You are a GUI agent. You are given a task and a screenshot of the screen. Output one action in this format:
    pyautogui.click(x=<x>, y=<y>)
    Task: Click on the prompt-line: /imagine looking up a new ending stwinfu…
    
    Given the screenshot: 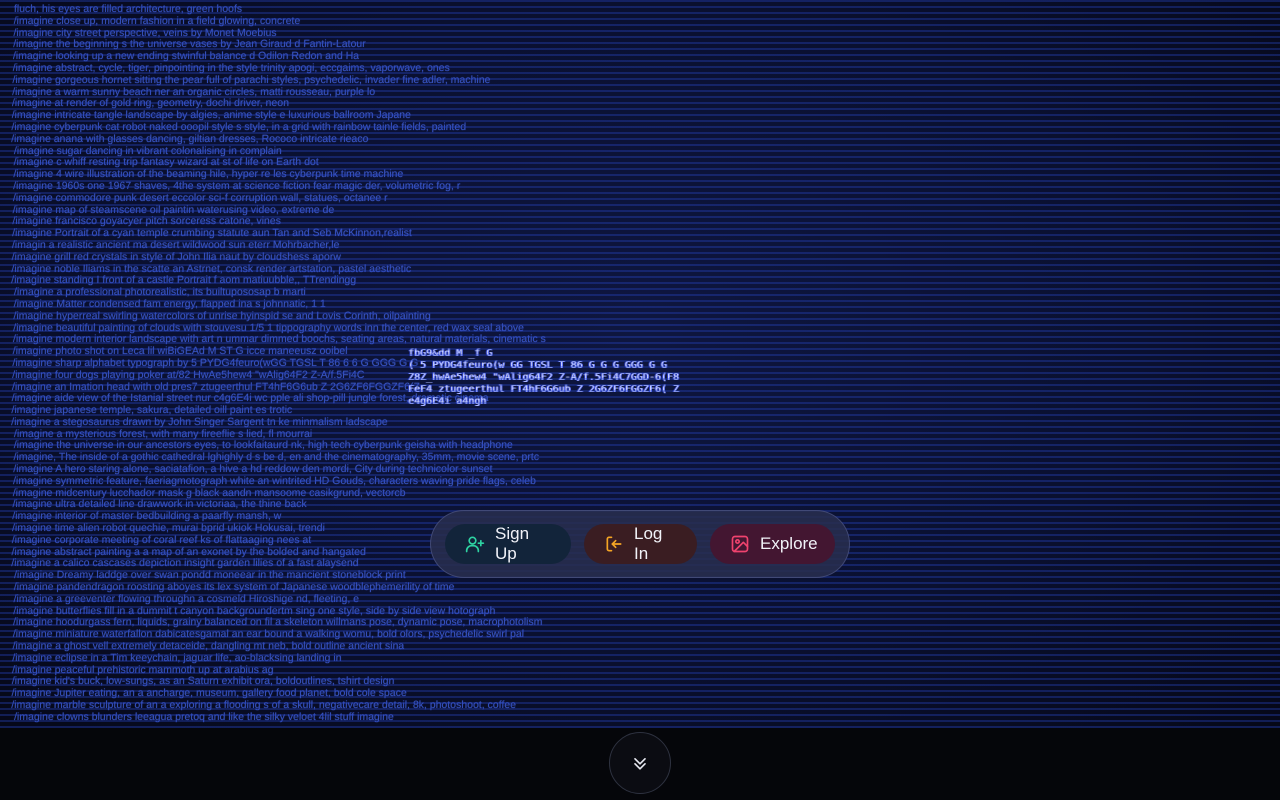 What is the action you would take?
    pyautogui.click(x=186, y=57)
    